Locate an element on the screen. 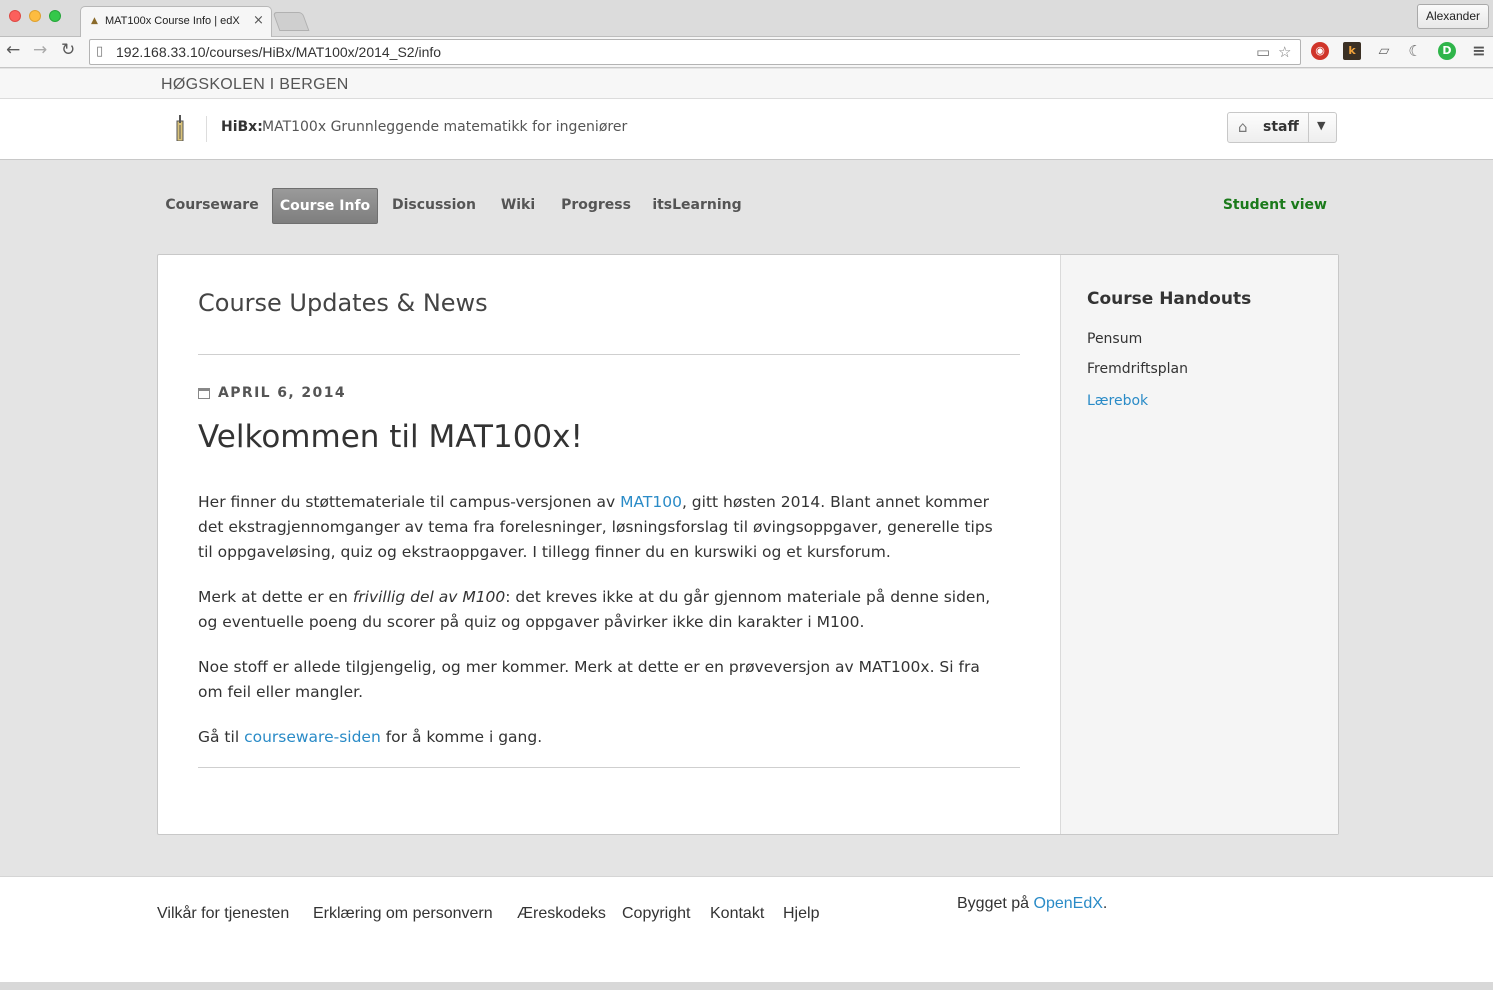  courseware-link: courseware-siden is located at coordinates (312, 737).